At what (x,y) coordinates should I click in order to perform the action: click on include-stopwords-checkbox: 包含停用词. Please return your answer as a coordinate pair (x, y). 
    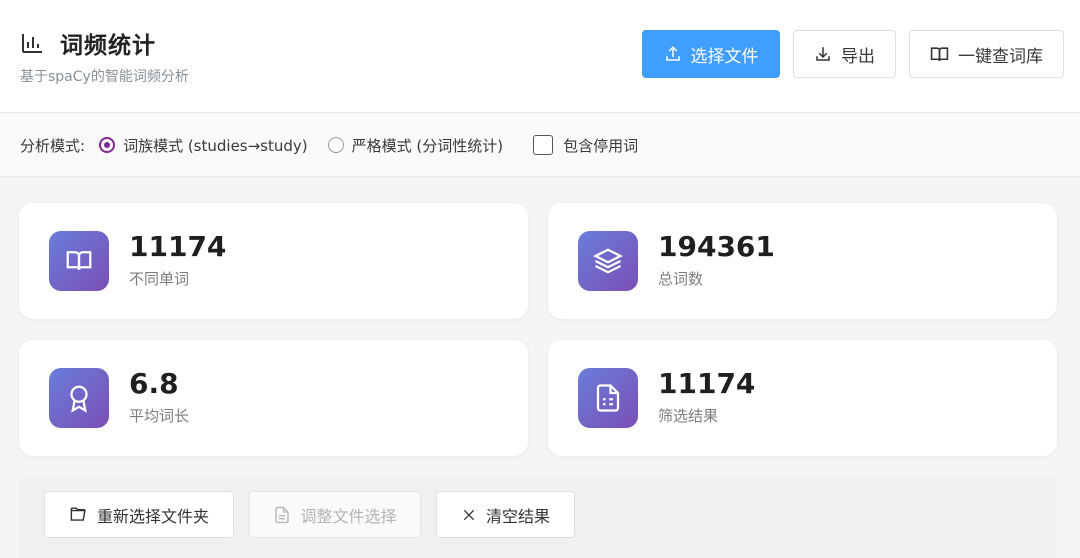
    Looking at the image, I should click on (585, 145).